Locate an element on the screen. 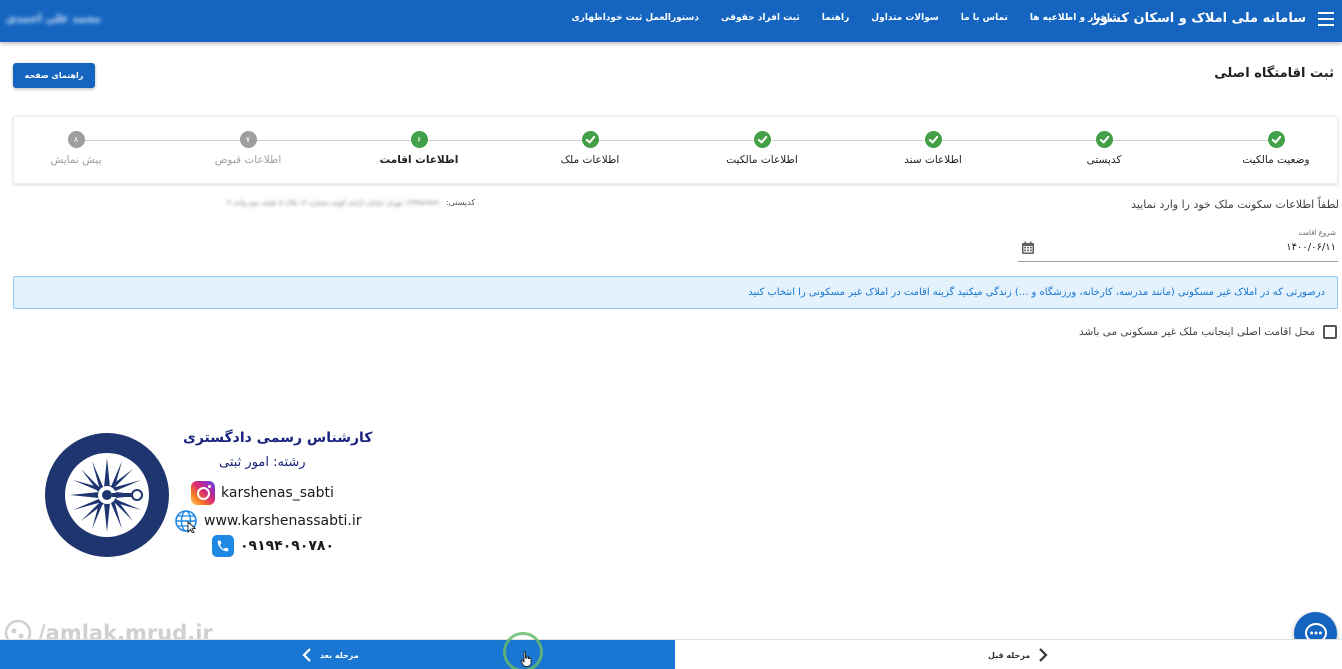 This screenshot has width=1342, height=669. previous-step-content: مرحله قبل is located at coordinates (1018, 655).